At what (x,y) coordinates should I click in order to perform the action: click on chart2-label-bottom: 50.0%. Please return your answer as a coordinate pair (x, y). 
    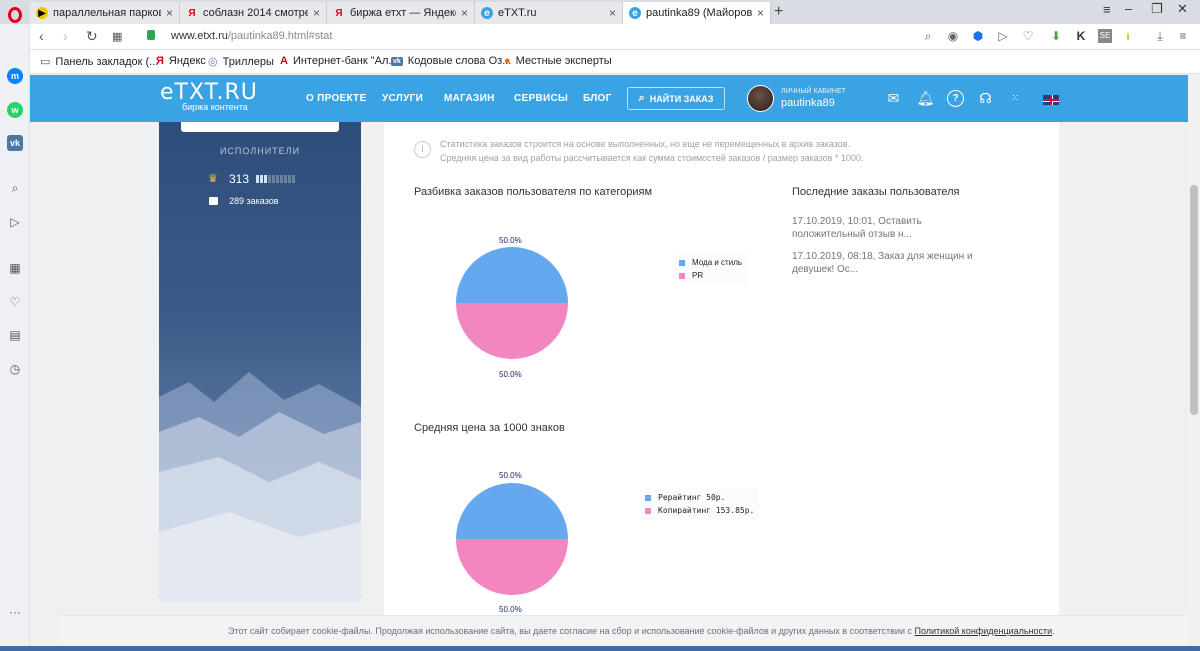
    Looking at the image, I should click on (510, 609).